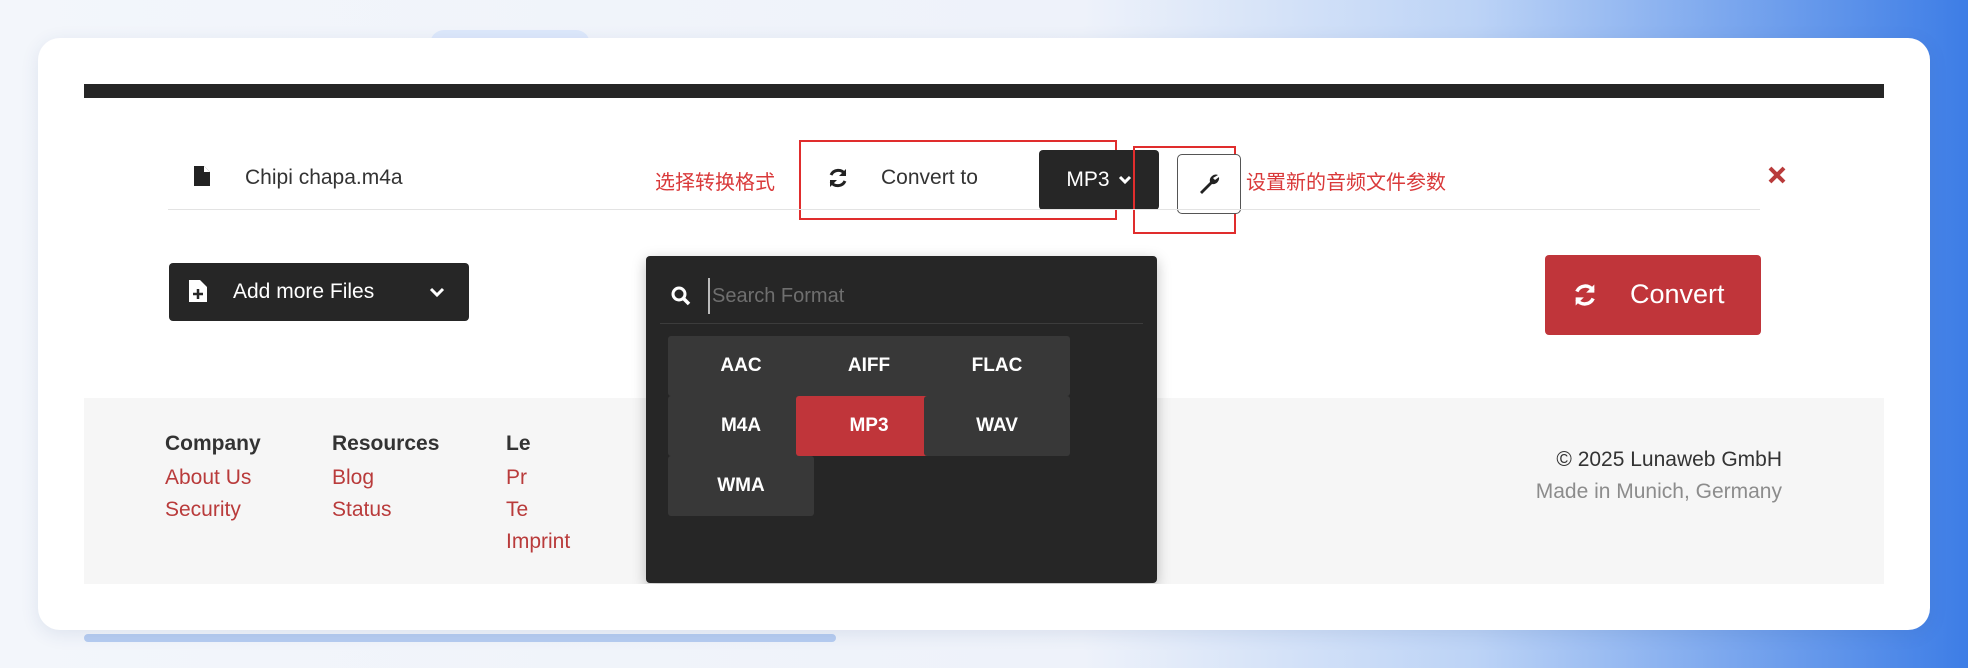 The image size is (1968, 668). I want to click on format-option-wma: WMA, so click(741, 486).